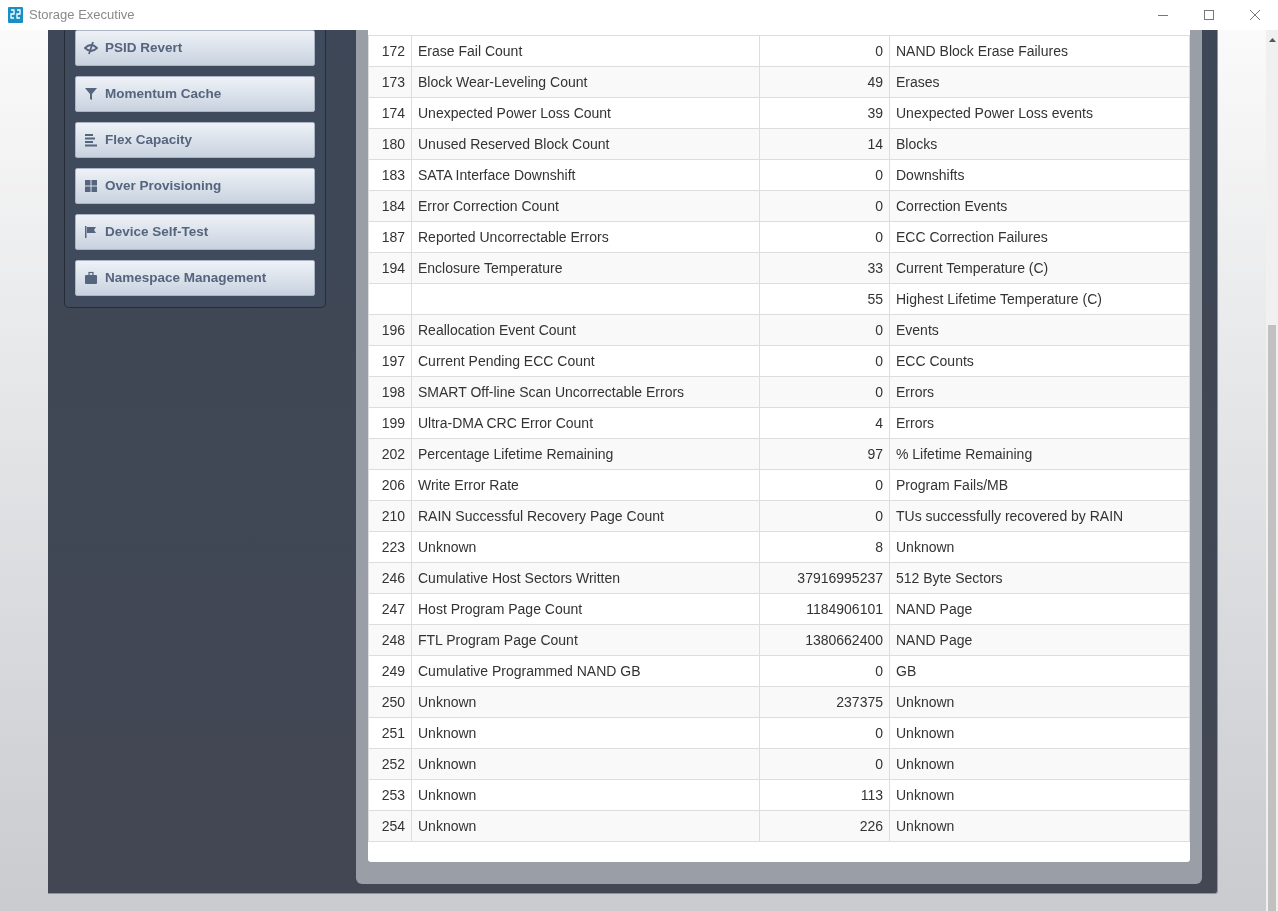  I want to click on table-cell: 187, so click(390, 237).